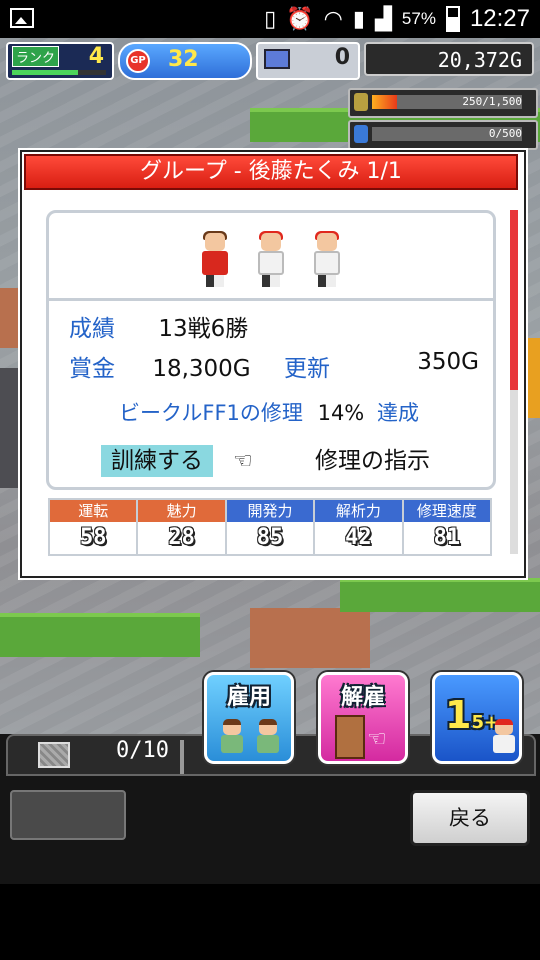 This screenshot has height=960, width=540. I want to click on record-value: 13戦6勝, so click(203, 329).